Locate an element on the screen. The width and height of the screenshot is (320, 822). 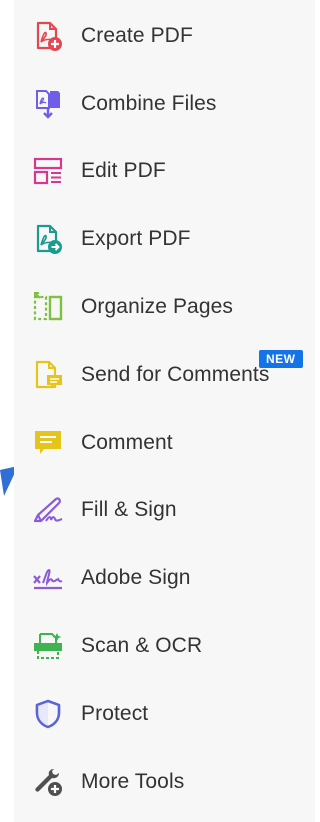
tool-label: Scan & OCR is located at coordinates (142, 646).